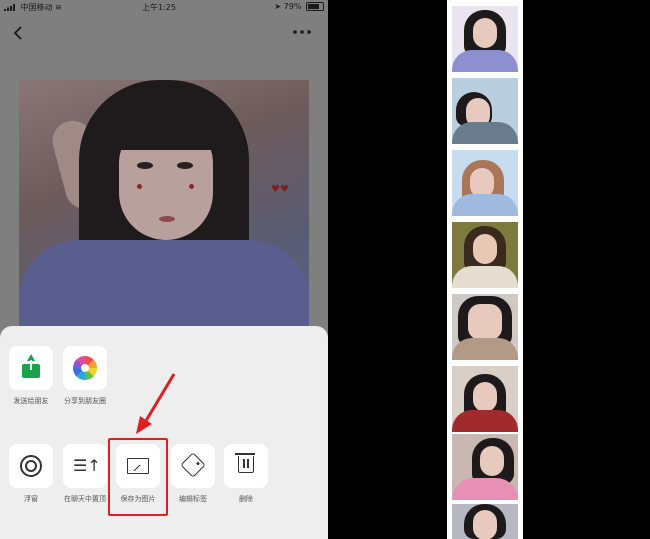  I want to click on float-window-button: 浮窗, so click(31, 474).